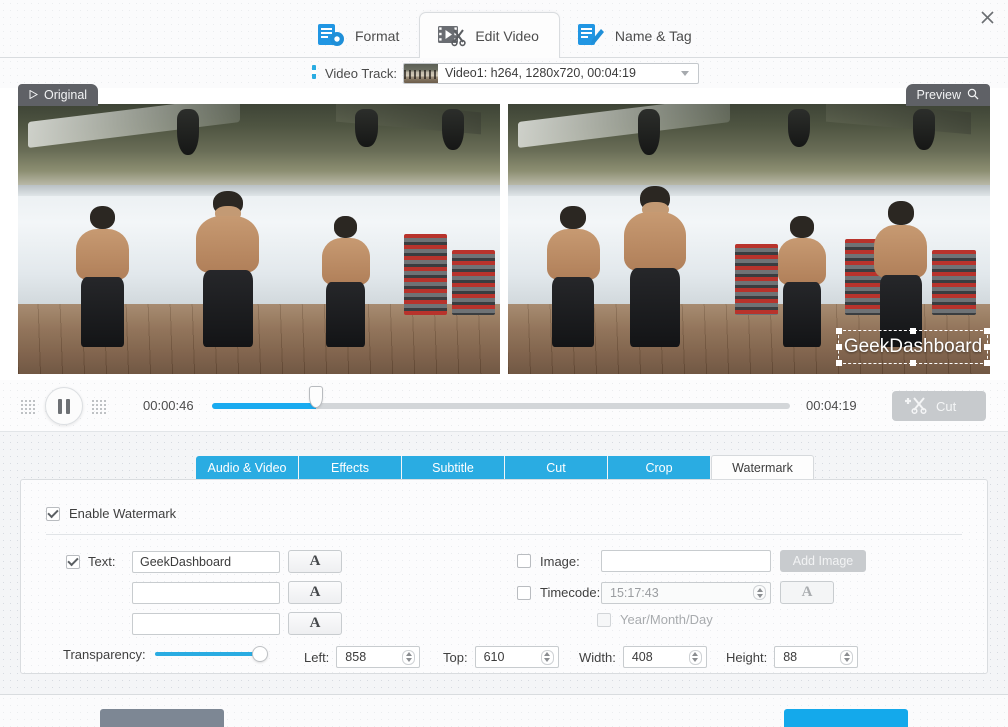 The width and height of the screenshot is (1008, 727). I want to click on watermark-text-row-2: A, so click(204, 592).